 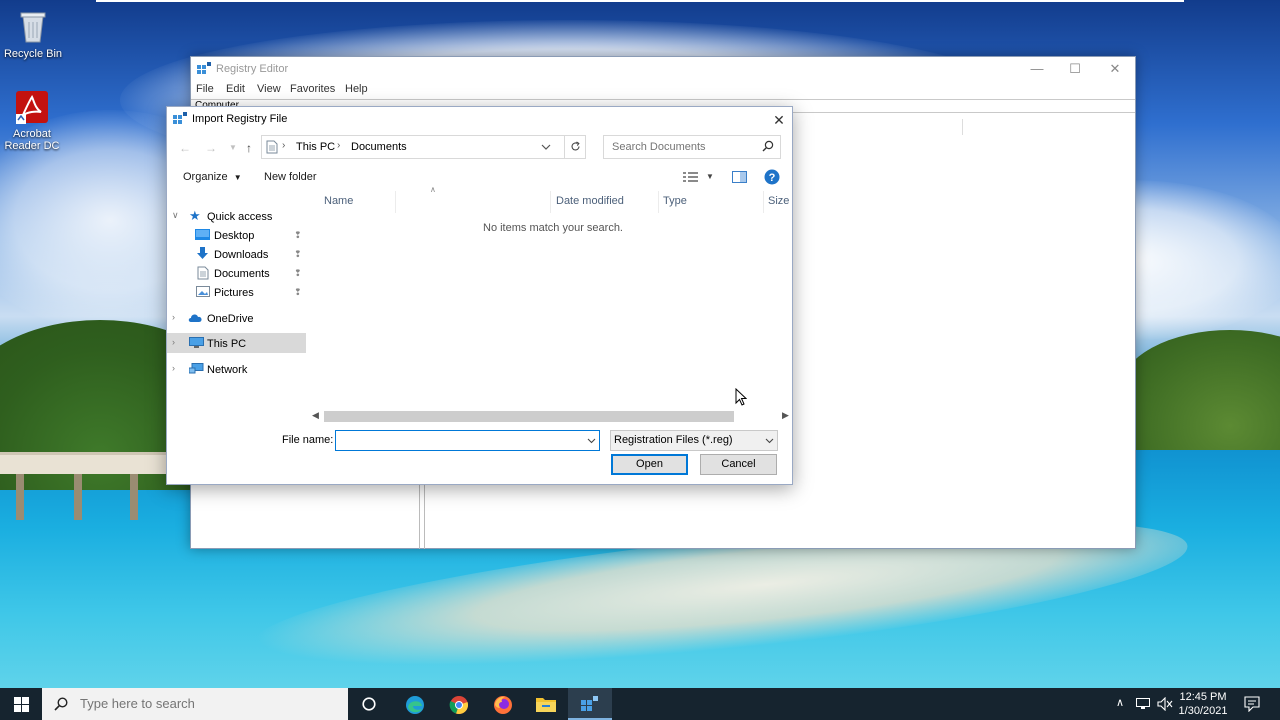 What do you see at coordinates (379, 147) in the screenshot?
I see `breadcrumb-documents: Documents` at bounding box center [379, 147].